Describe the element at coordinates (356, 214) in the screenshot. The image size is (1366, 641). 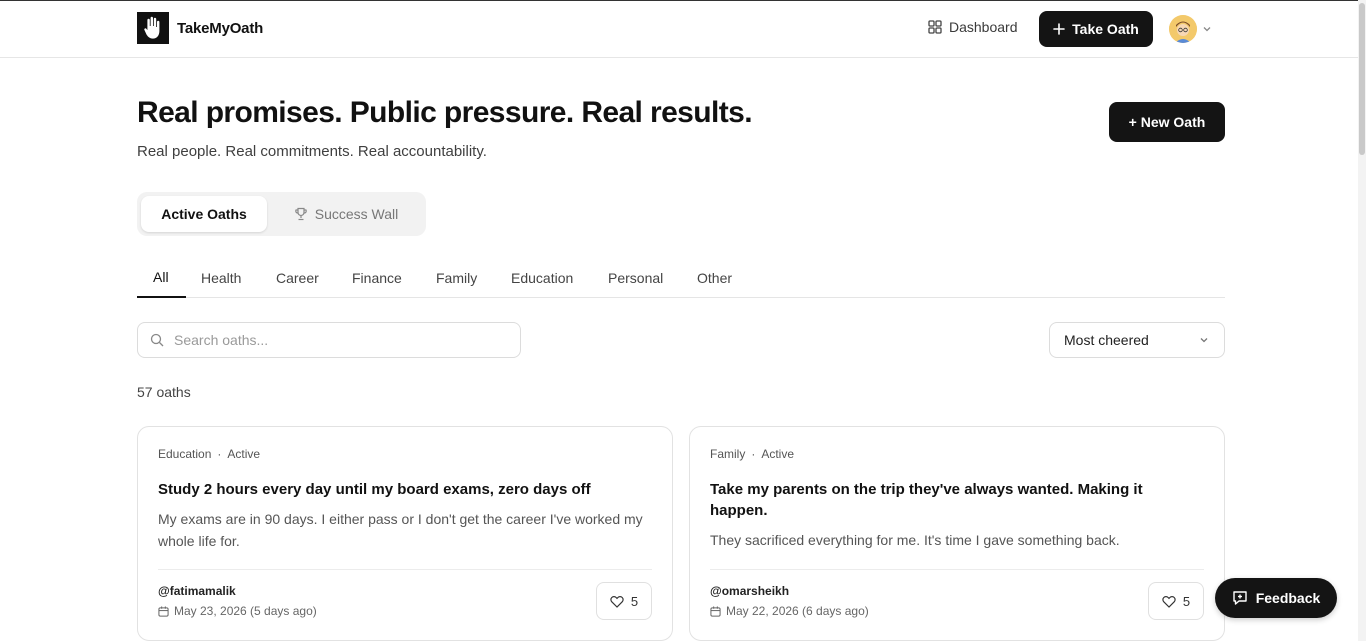
I see `tab-label: Success Wall` at that location.